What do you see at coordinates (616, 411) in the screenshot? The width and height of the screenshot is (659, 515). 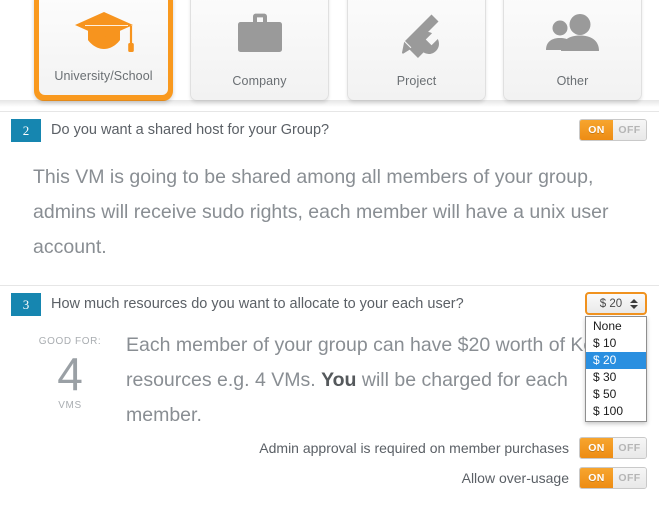 I see `select-option: $ 100` at bounding box center [616, 411].